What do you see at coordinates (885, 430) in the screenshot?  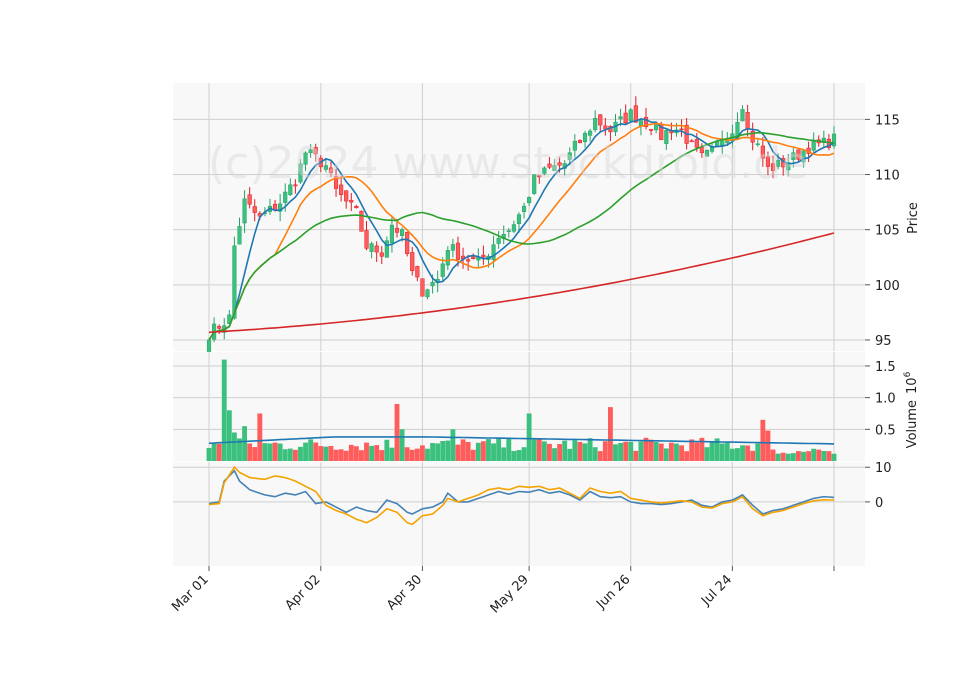 I see `volume-tick-label: 0.5` at bounding box center [885, 430].